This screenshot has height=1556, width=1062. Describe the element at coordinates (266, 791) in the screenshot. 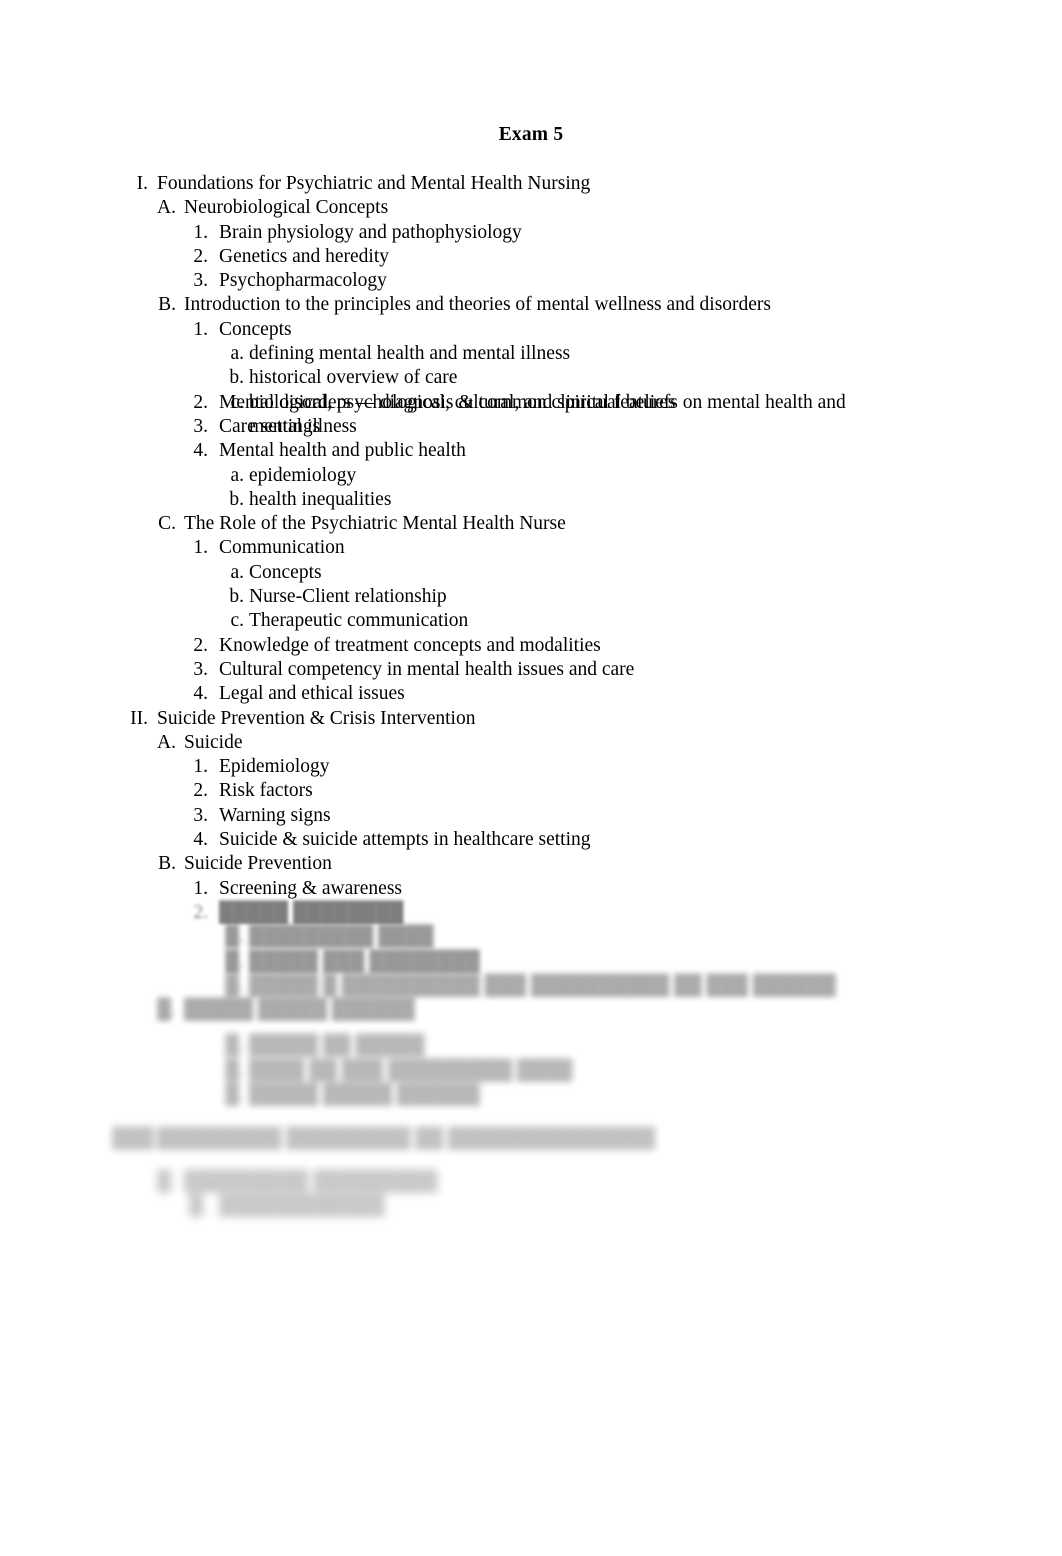

I see `outline-item-text: Risk factors` at that location.